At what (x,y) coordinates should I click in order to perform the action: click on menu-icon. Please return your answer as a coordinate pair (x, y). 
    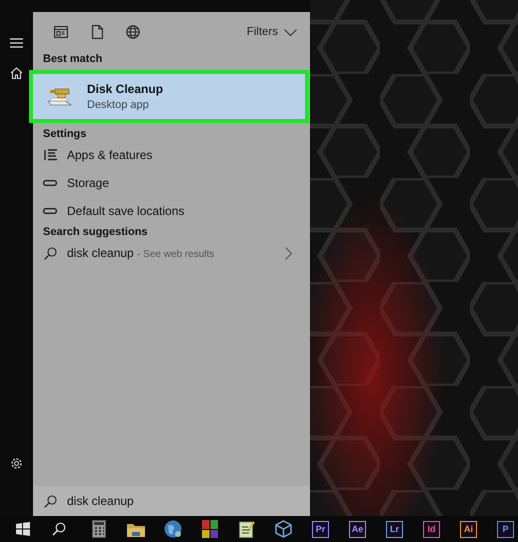
    Looking at the image, I should click on (16, 43).